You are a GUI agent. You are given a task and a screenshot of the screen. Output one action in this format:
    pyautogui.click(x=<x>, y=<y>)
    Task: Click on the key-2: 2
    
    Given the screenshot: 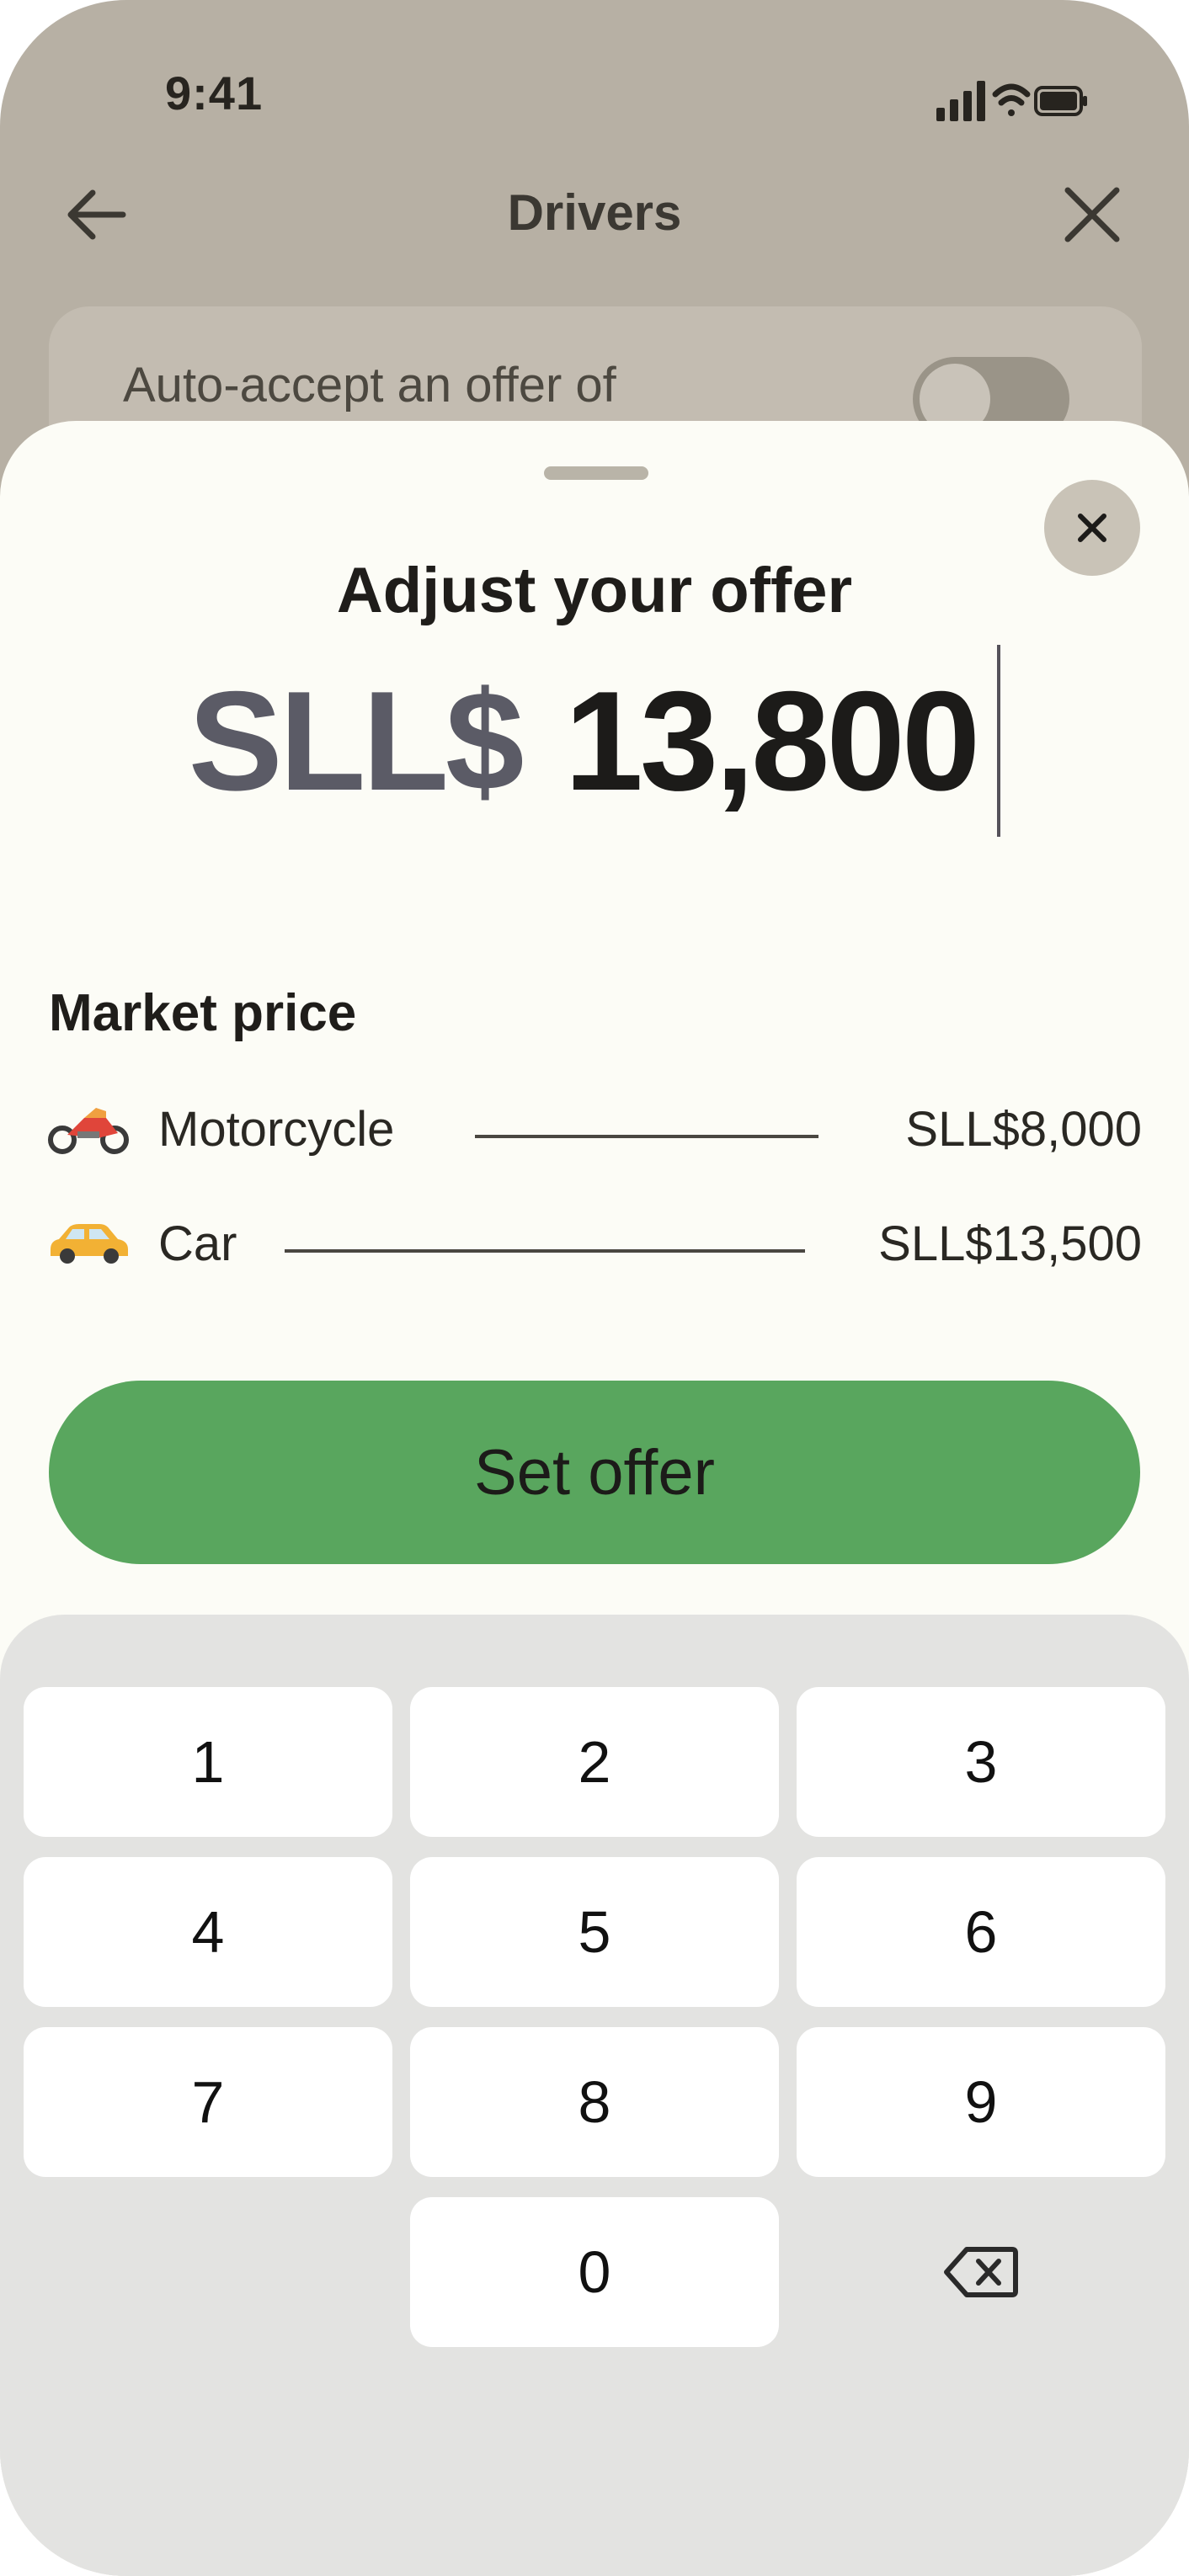 What is the action you would take?
    pyautogui.click(x=594, y=1762)
    